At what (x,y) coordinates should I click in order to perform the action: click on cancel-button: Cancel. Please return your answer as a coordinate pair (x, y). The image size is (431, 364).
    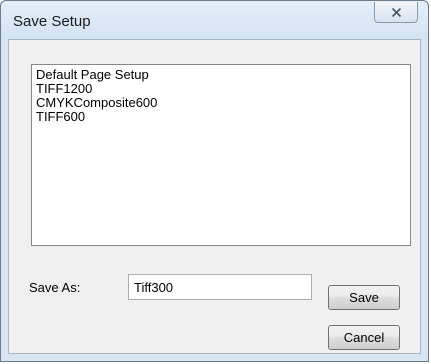
    Looking at the image, I should click on (364, 337).